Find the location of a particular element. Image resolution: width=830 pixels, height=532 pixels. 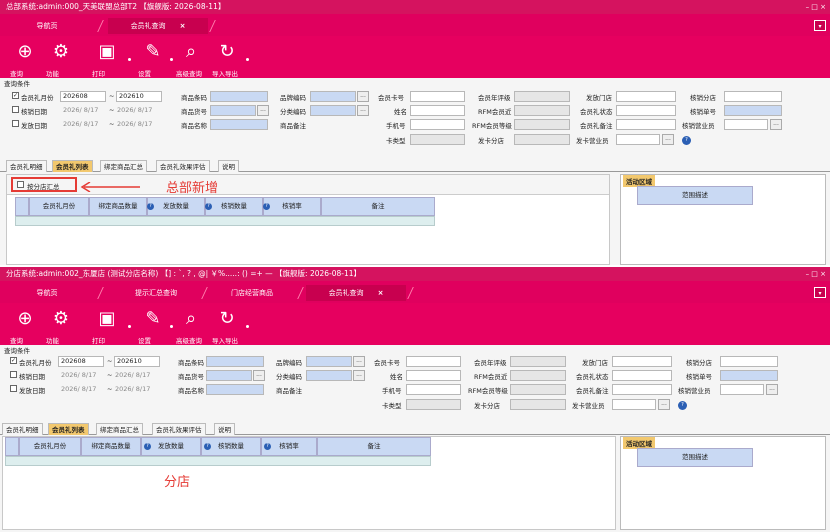

group-by-store-checkbox is located at coordinates (20, 184).